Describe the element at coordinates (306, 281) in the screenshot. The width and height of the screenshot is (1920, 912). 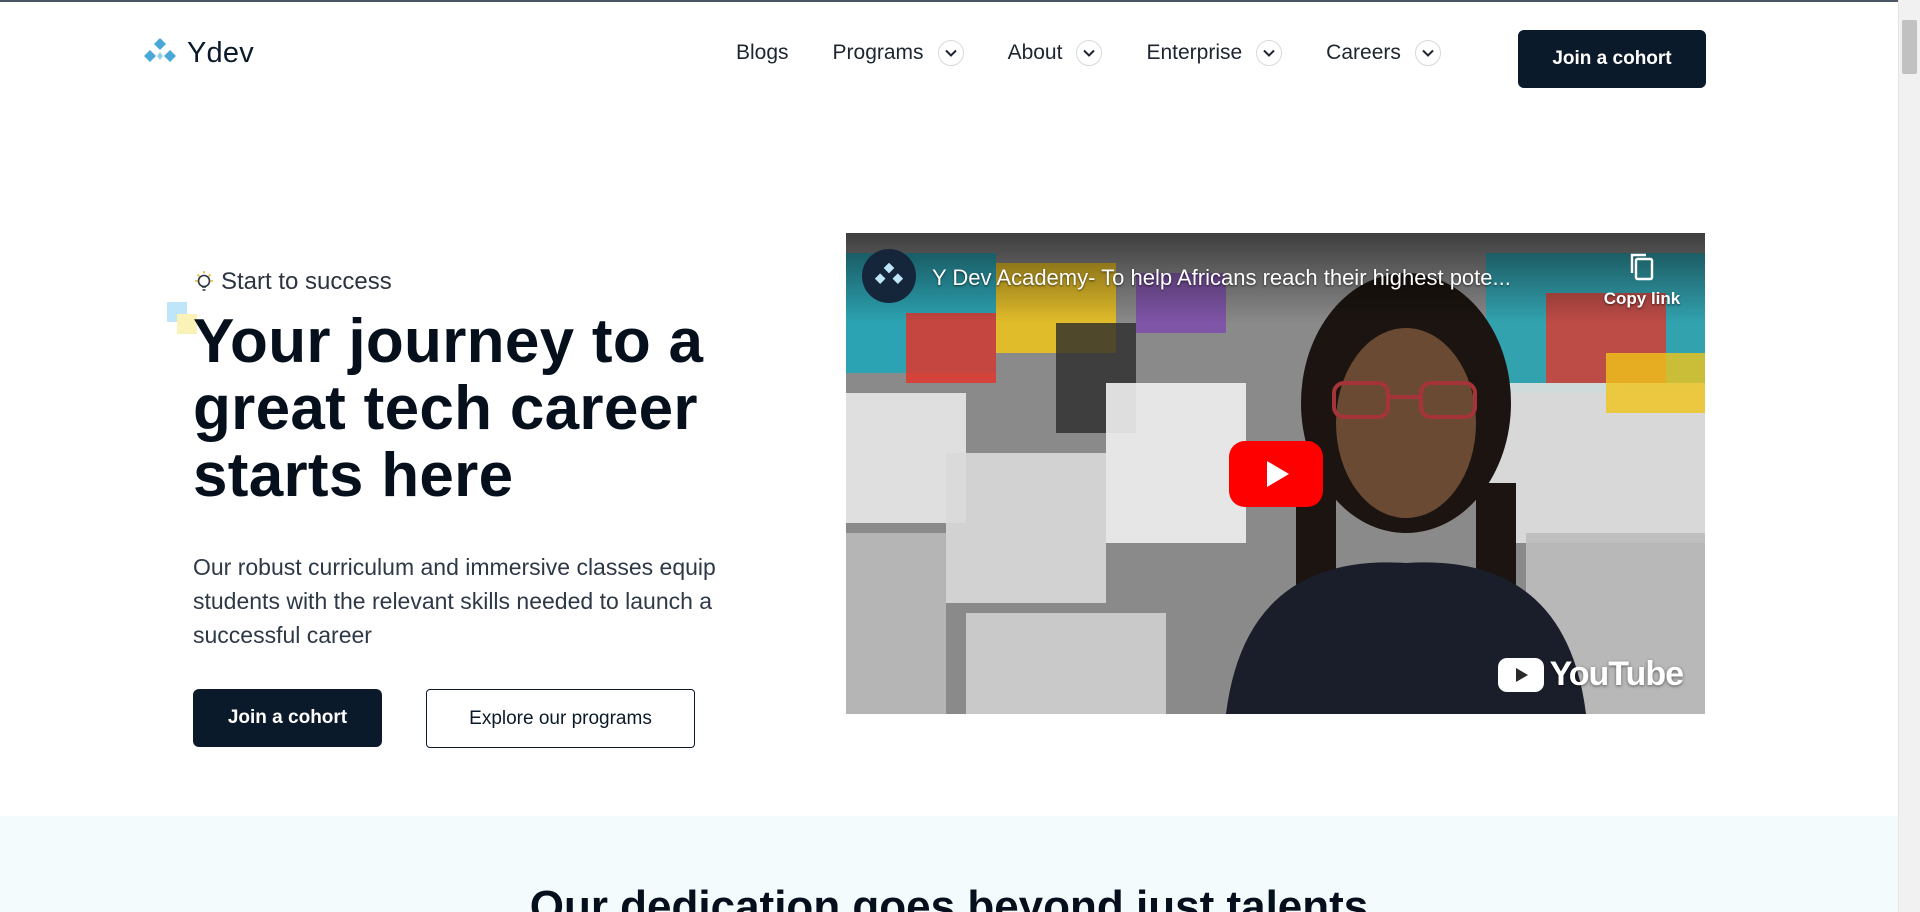
I see `hero-eyebrow-text: Start to success` at that location.